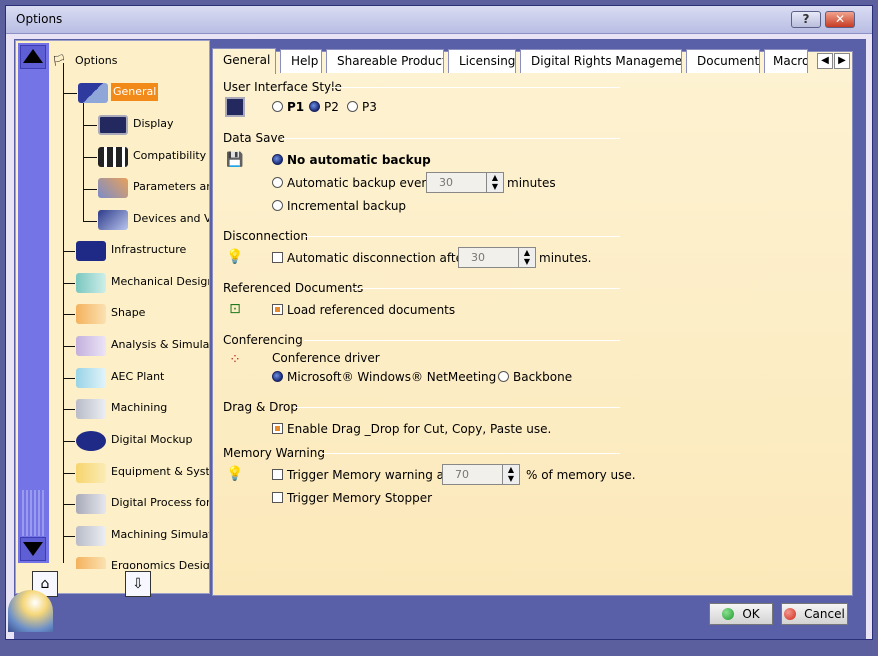 The height and width of the screenshot is (656, 878). Describe the element at coordinates (235, 160) in the screenshot. I see `floppy-disk-icon: 💾` at that location.